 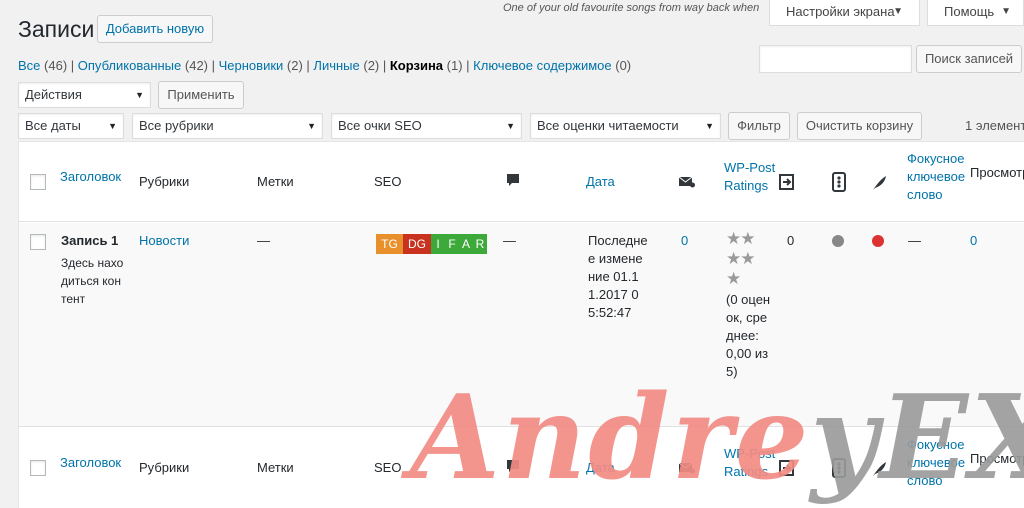 What do you see at coordinates (997, 458) in the screenshot?
I see `column-views-footer: Просмотров` at bounding box center [997, 458].